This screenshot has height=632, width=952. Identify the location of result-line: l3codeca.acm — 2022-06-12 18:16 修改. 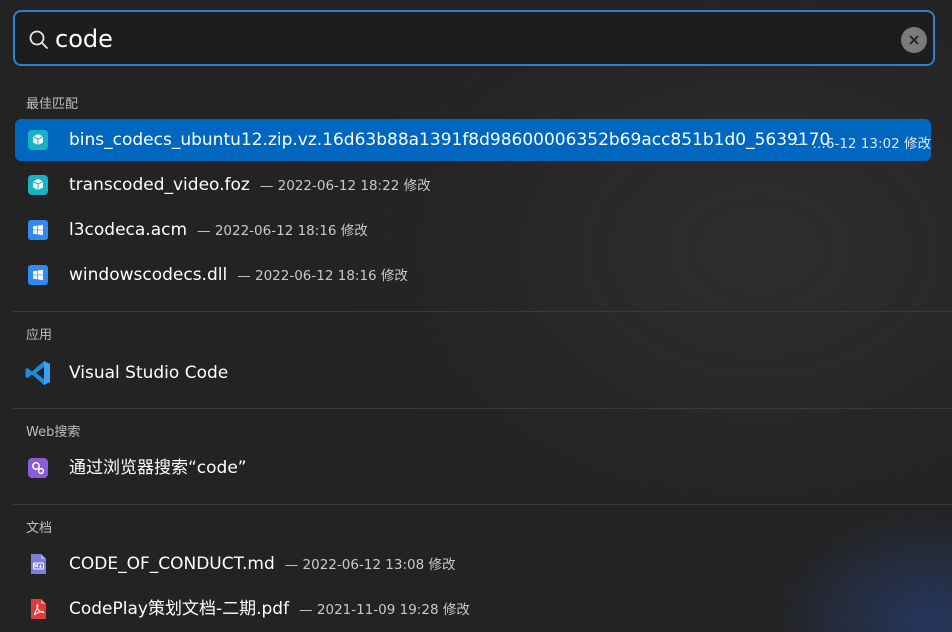
(218, 230).